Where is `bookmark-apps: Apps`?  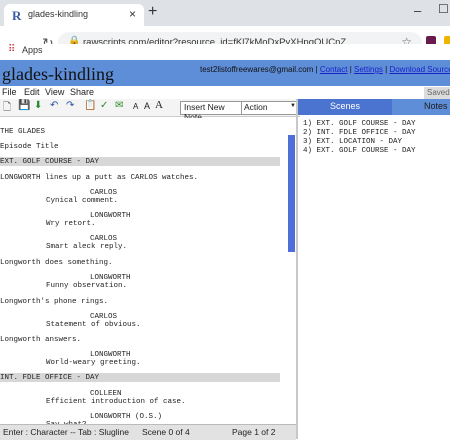 bookmark-apps: Apps is located at coordinates (32, 50).